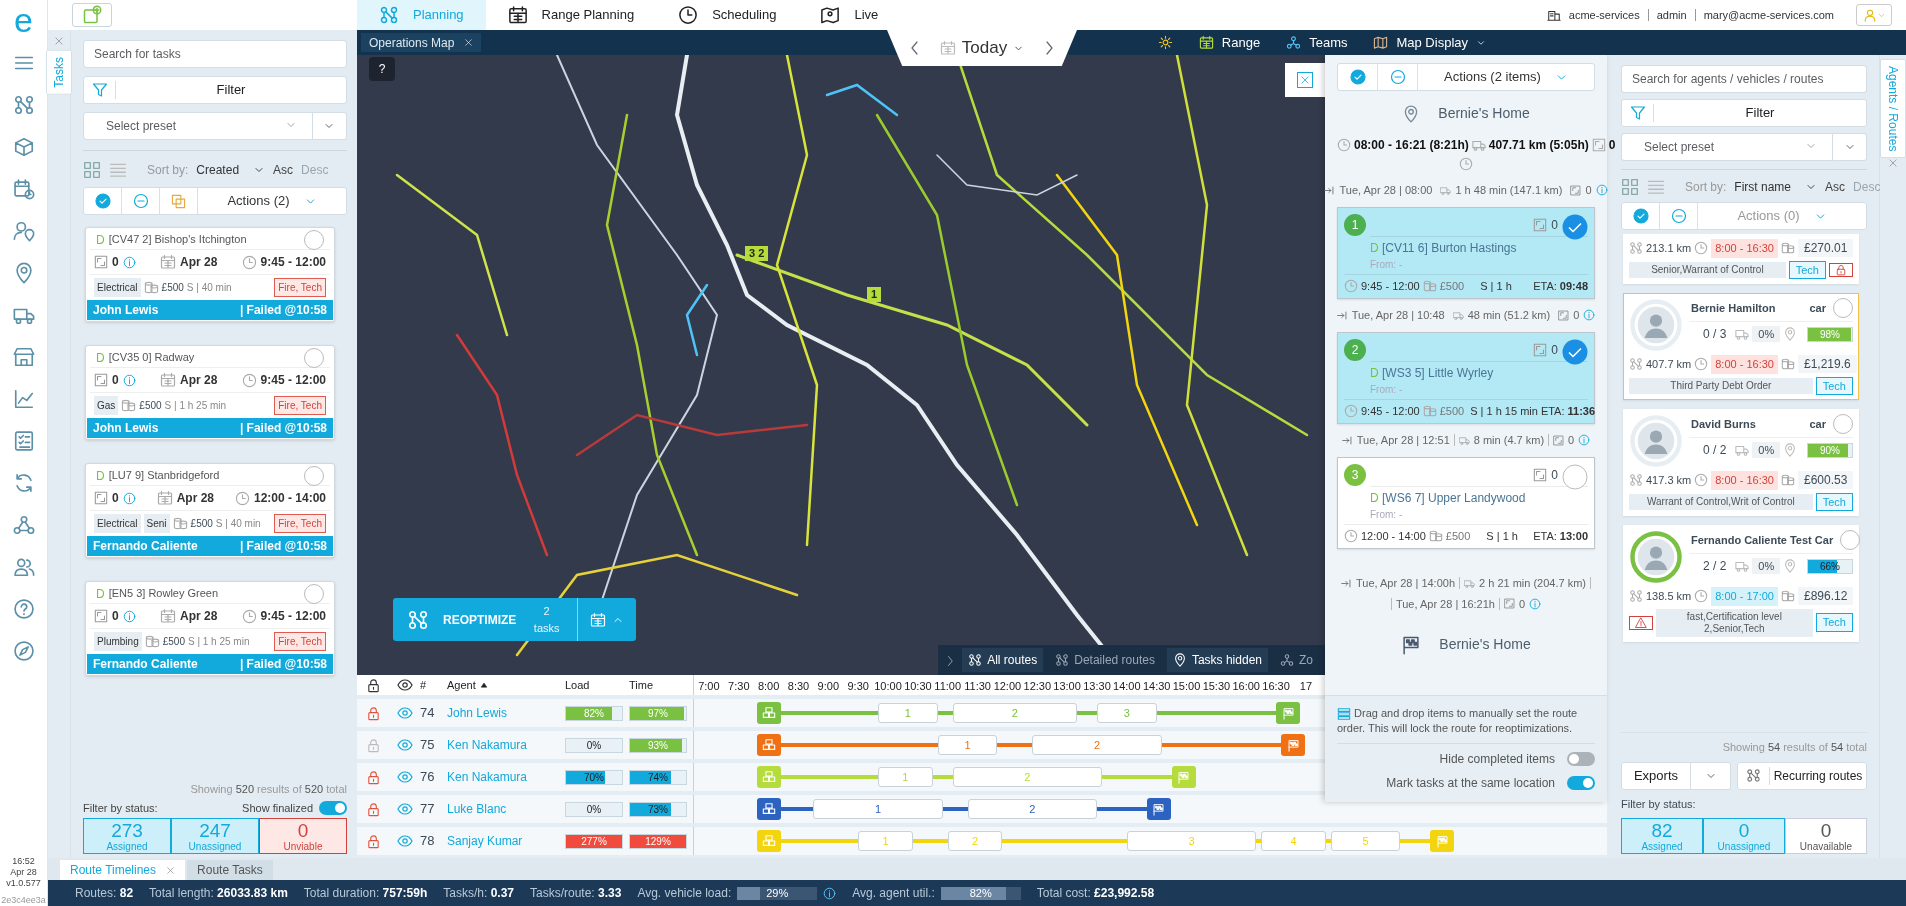 The height and width of the screenshot is (906, 1906). What do you see at coordinates (658, 841) in the screenshot?
I see `time-bar: 129%` at bounding box center [658, 841].